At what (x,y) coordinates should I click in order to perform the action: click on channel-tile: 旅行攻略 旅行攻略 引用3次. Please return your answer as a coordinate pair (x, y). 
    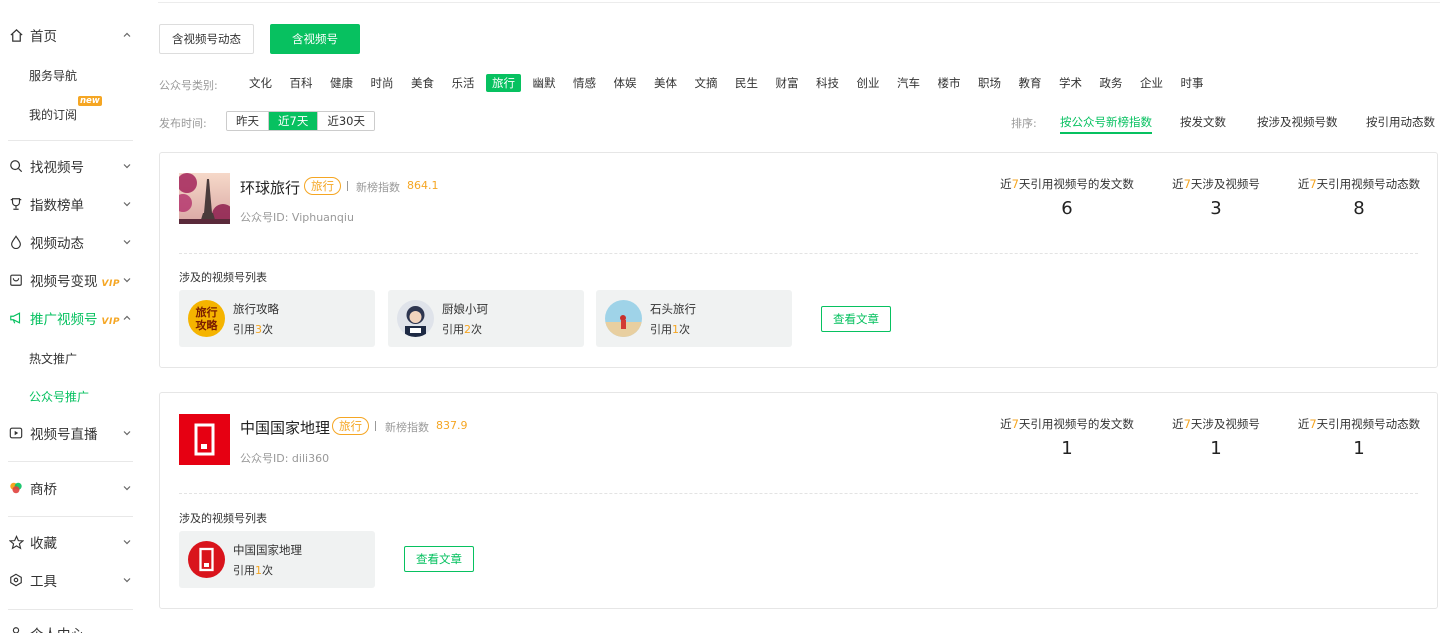
    Looking at the image, I should click on (277, 318).